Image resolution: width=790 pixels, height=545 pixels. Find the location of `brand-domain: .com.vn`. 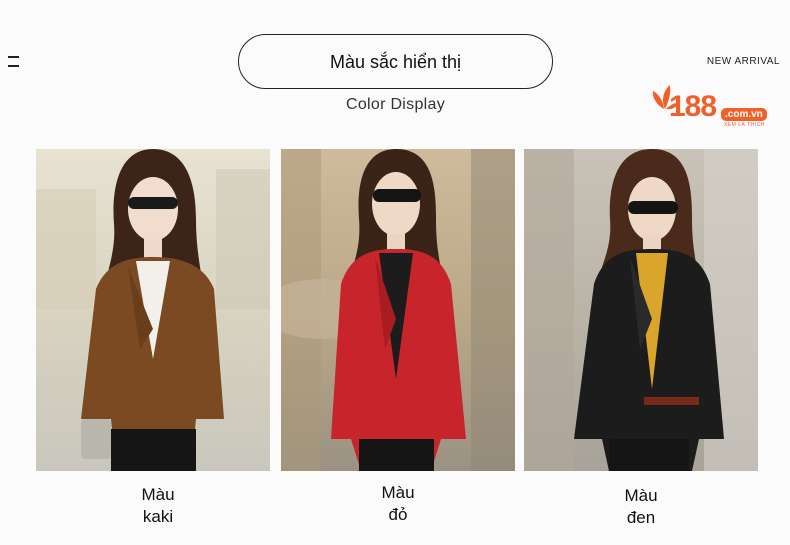

brand-domain: .com.vn is located at coordinates (744, 114).